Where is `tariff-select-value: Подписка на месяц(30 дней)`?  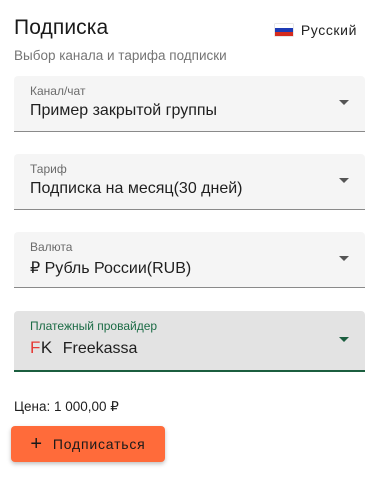 tariff-select-value: Подписка на месяц(30 дней) is located at coordinates (136, 188).